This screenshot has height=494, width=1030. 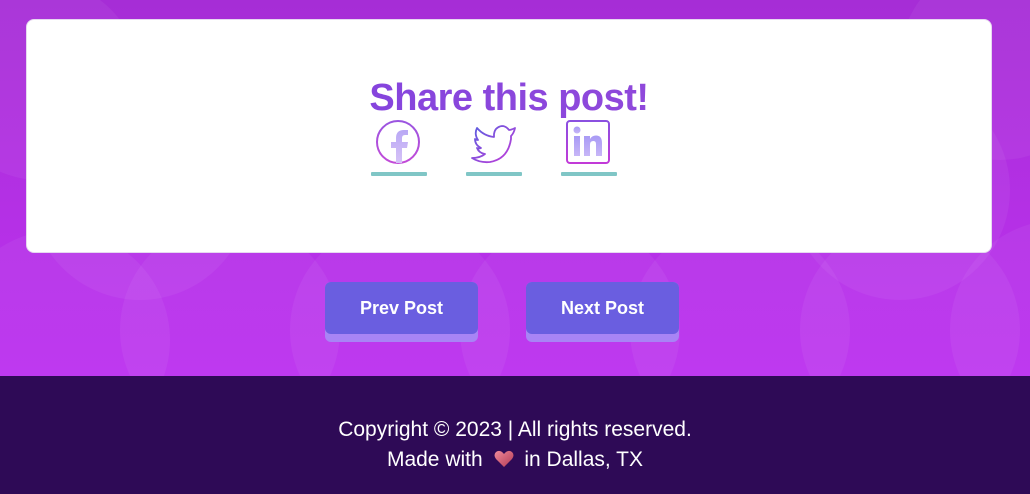 I want to click on share-facebook-button, so click(x=399, y=147).